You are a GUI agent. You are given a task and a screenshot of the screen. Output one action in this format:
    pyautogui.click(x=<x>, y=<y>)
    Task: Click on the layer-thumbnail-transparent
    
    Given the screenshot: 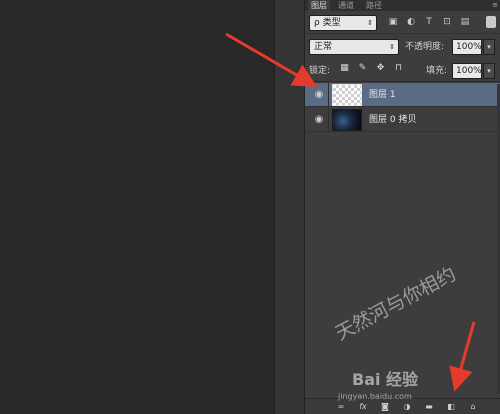 What is the action you would take?
    pyautogui.click(x=347, y=95)
    